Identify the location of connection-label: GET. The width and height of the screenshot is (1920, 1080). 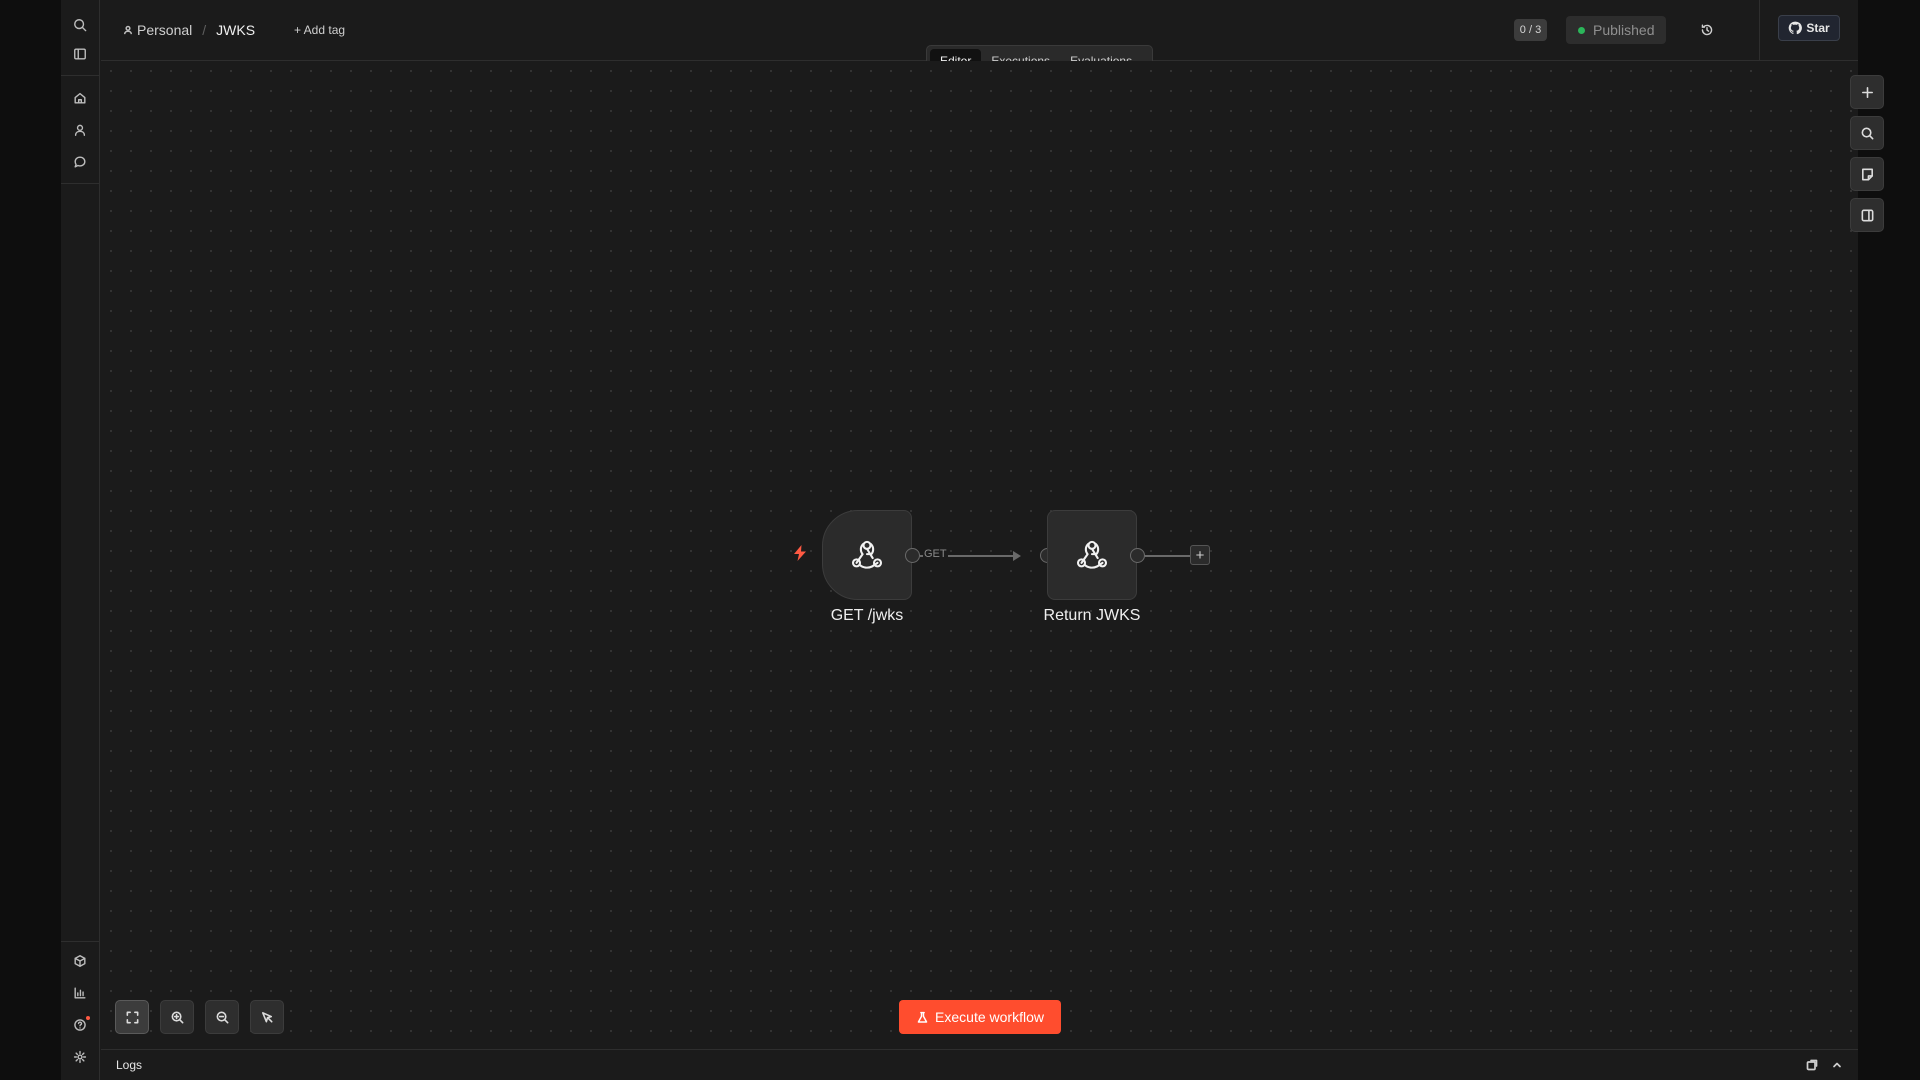
(935, 554).